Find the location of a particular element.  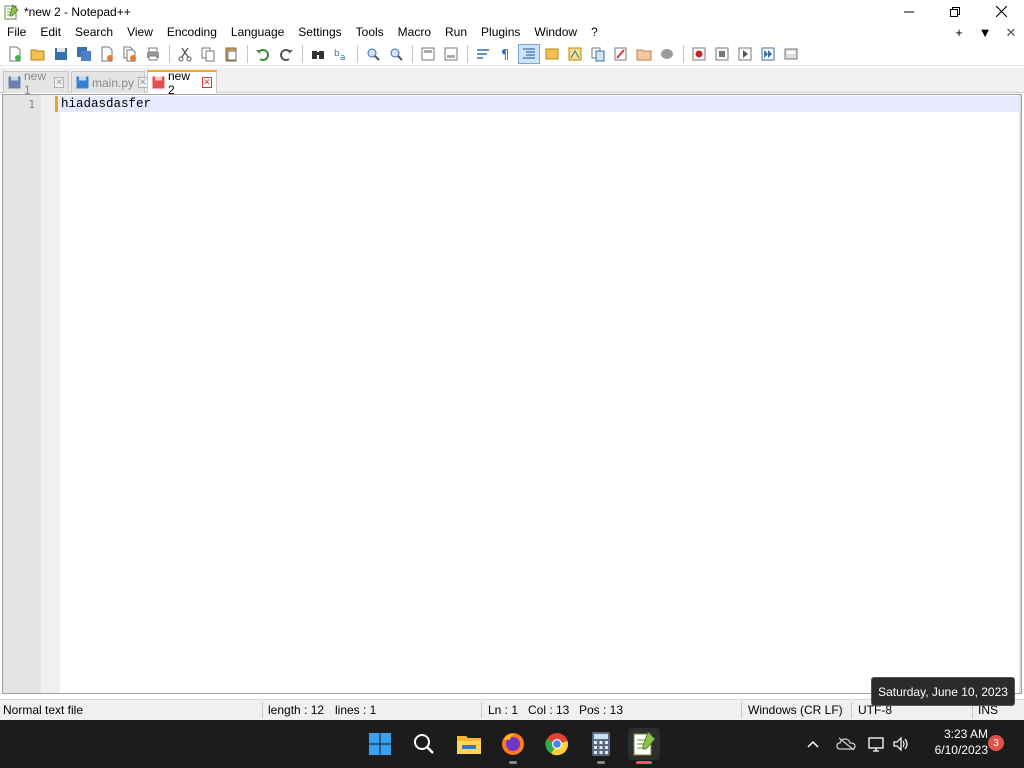

run-macro-multiple-icon is located at coordinates (768, 54).